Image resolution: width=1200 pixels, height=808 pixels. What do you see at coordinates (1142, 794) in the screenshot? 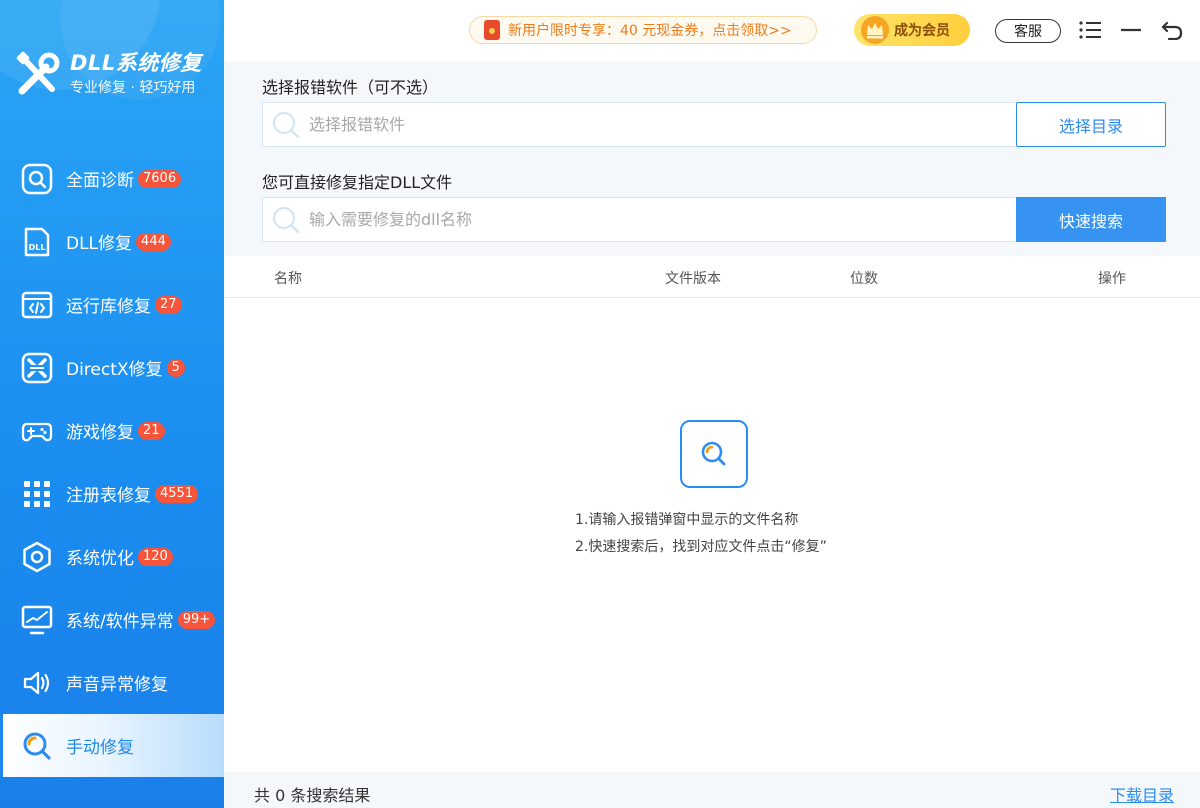
I see `download-directory-link: 下载目录` at bounding box center [1142, 794].